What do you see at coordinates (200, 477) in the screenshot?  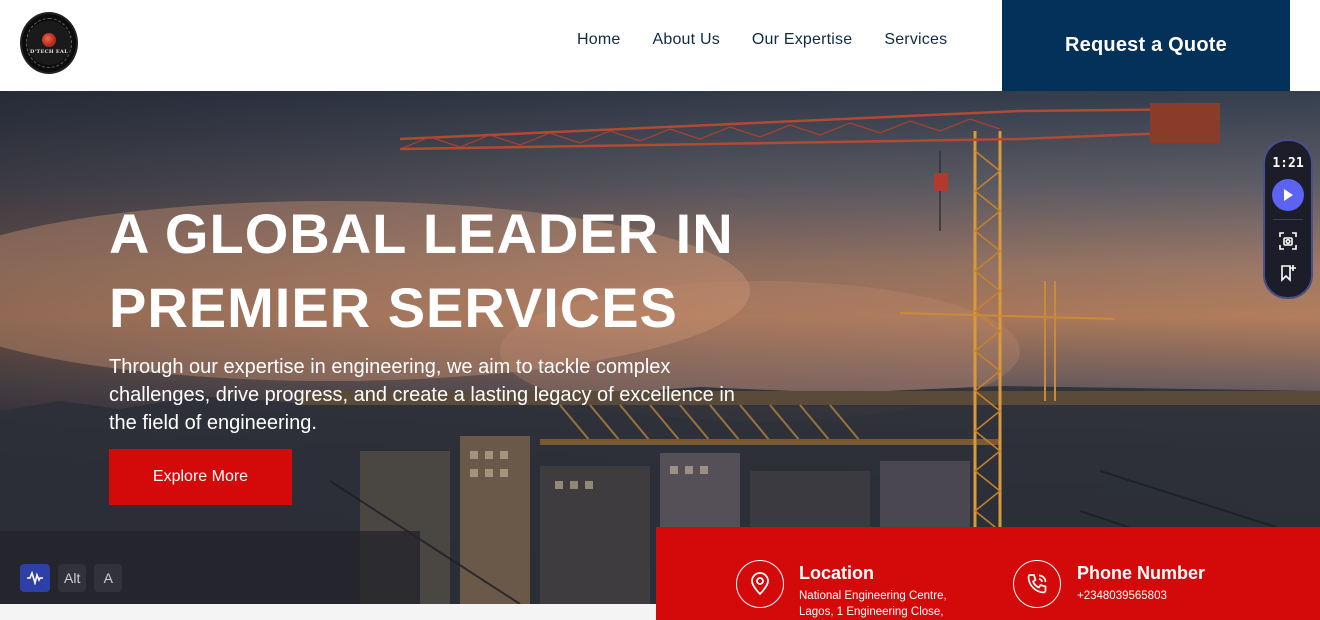 I see `explore-more-button: Explore More` at bounding box center [200, 477].